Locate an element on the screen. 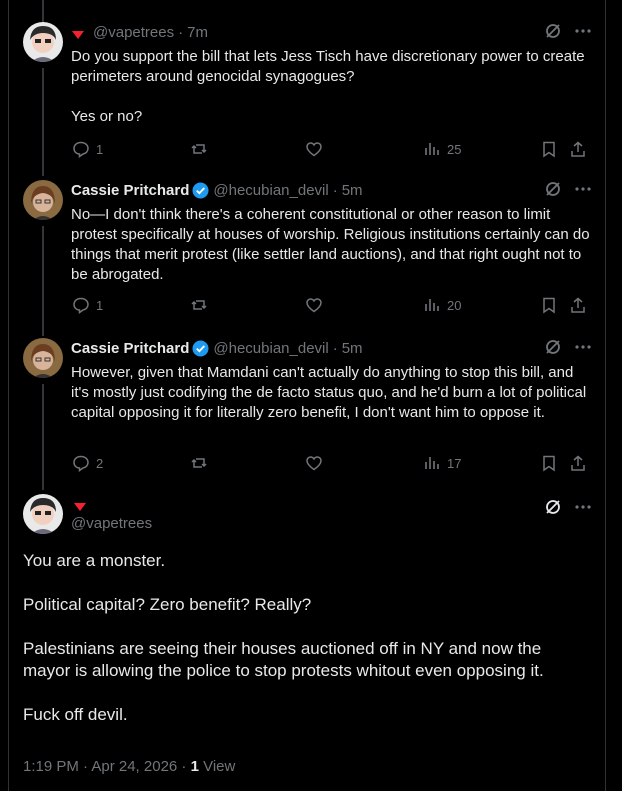 This screenshot has height=791, width=622. reply-count: 2 is located at coordinates (100, 463).